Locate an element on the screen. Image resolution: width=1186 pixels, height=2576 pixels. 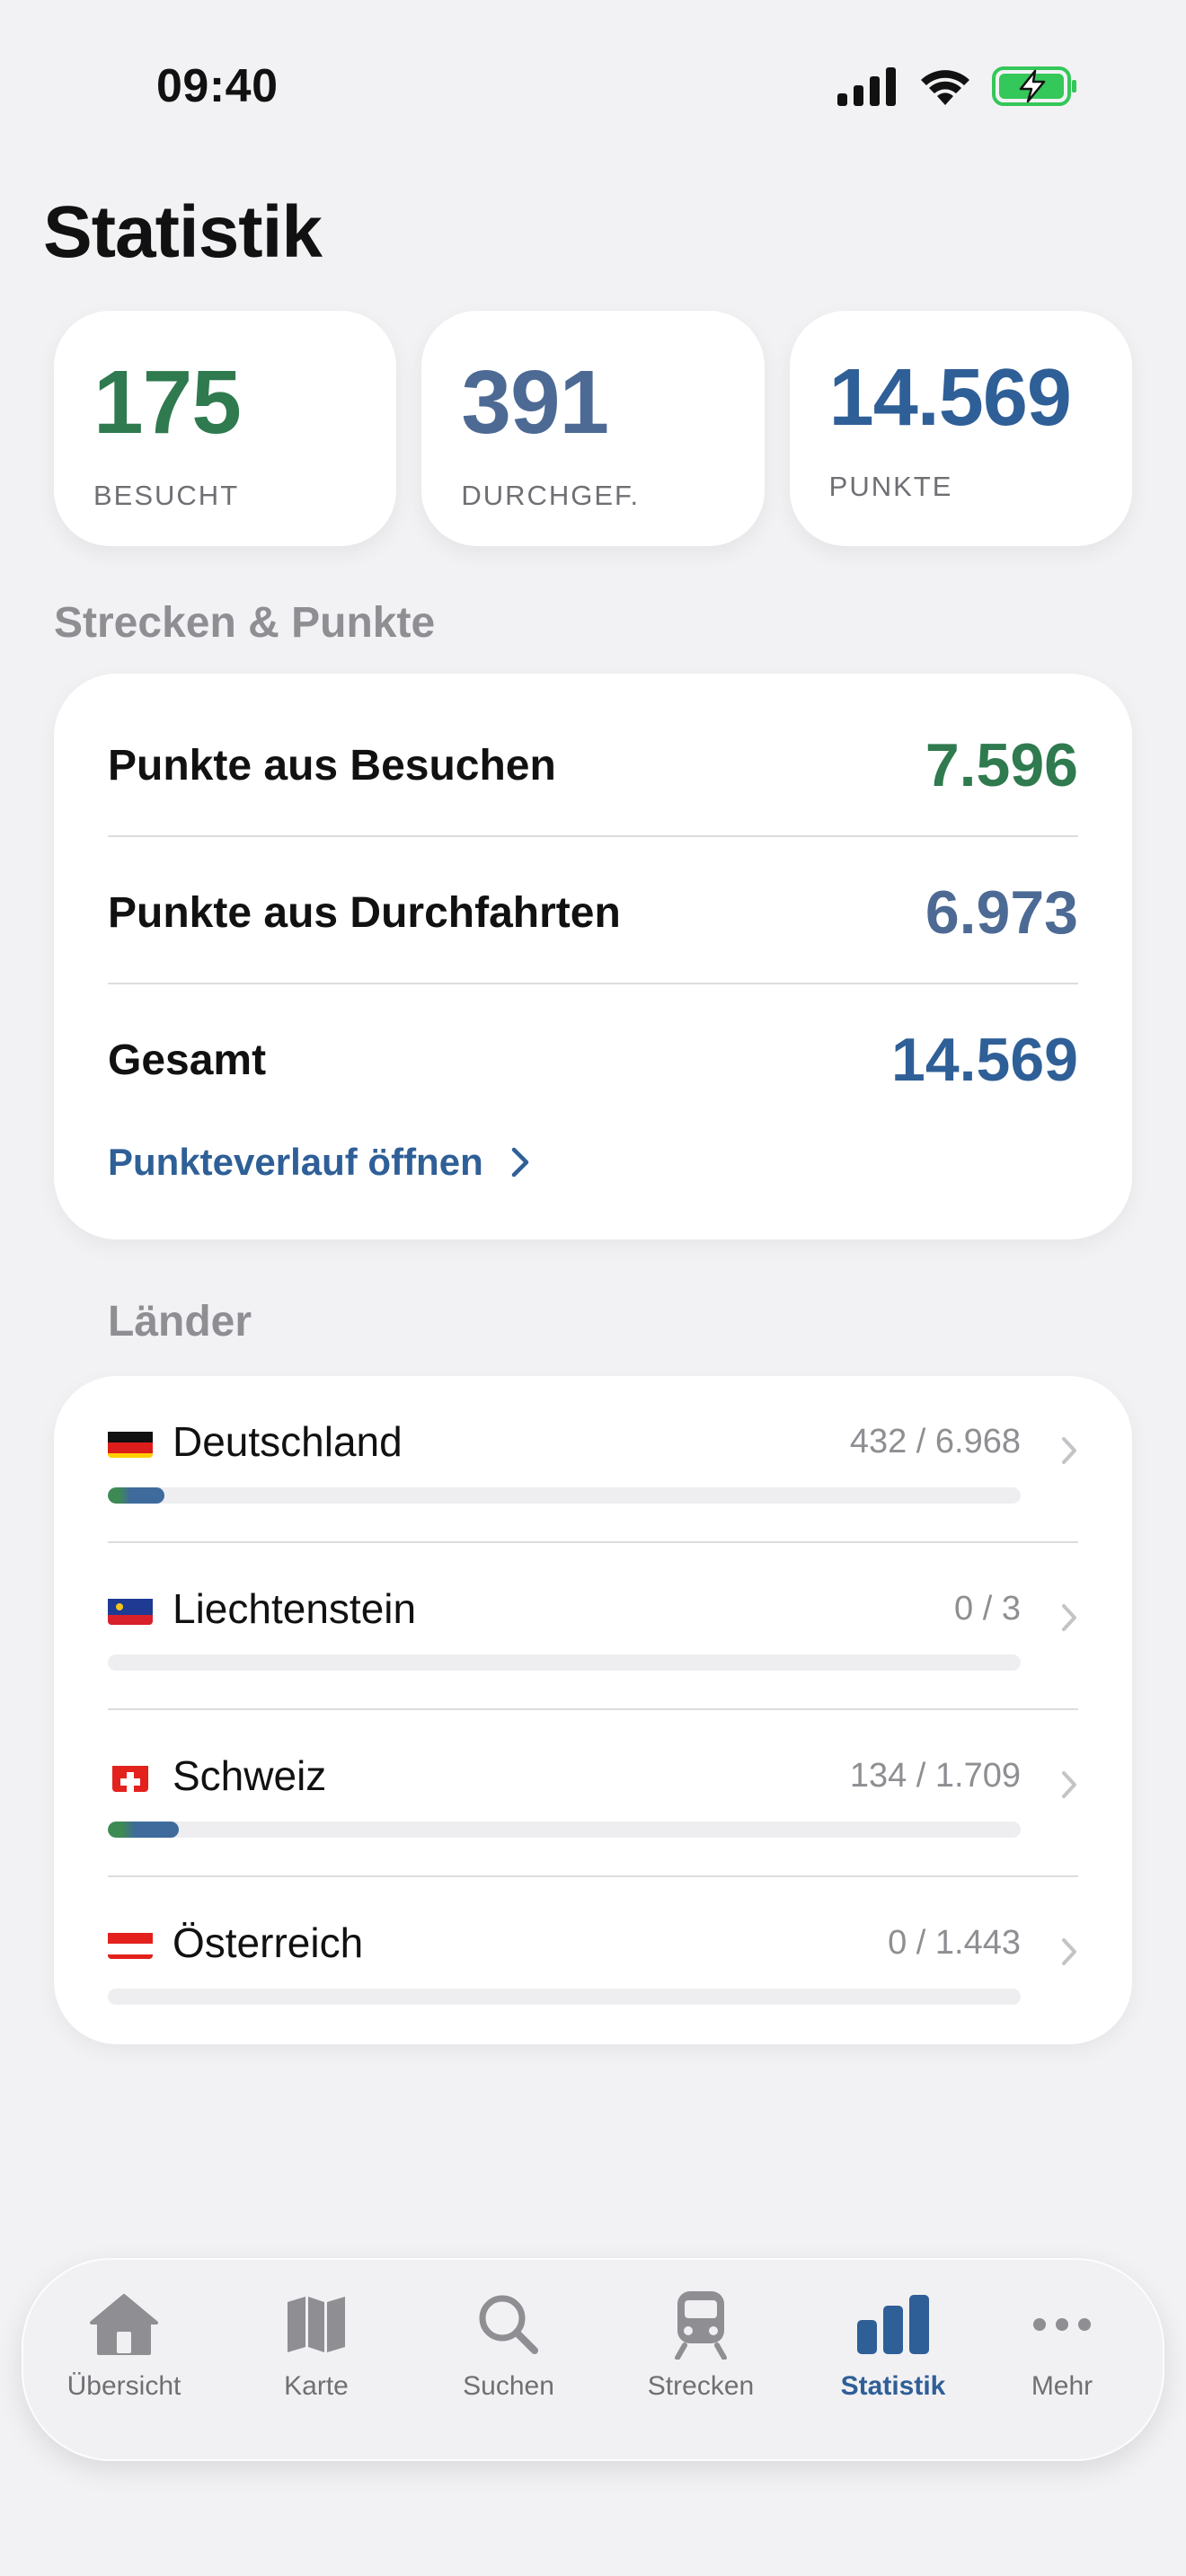
summary-cards: 175 BESUCHT 391 DURCHGEF. 14.569 PUNKTE is located at coordinates (593, 428).